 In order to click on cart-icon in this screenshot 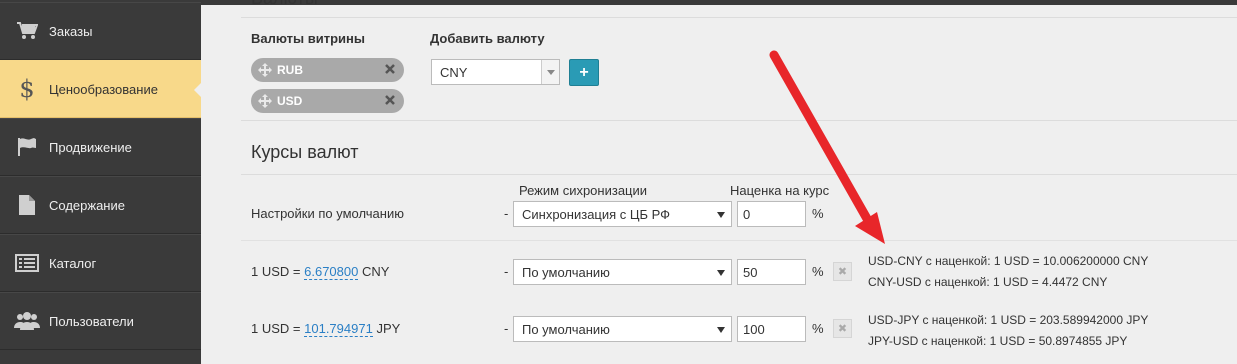, I will do `click(27, 31)`.